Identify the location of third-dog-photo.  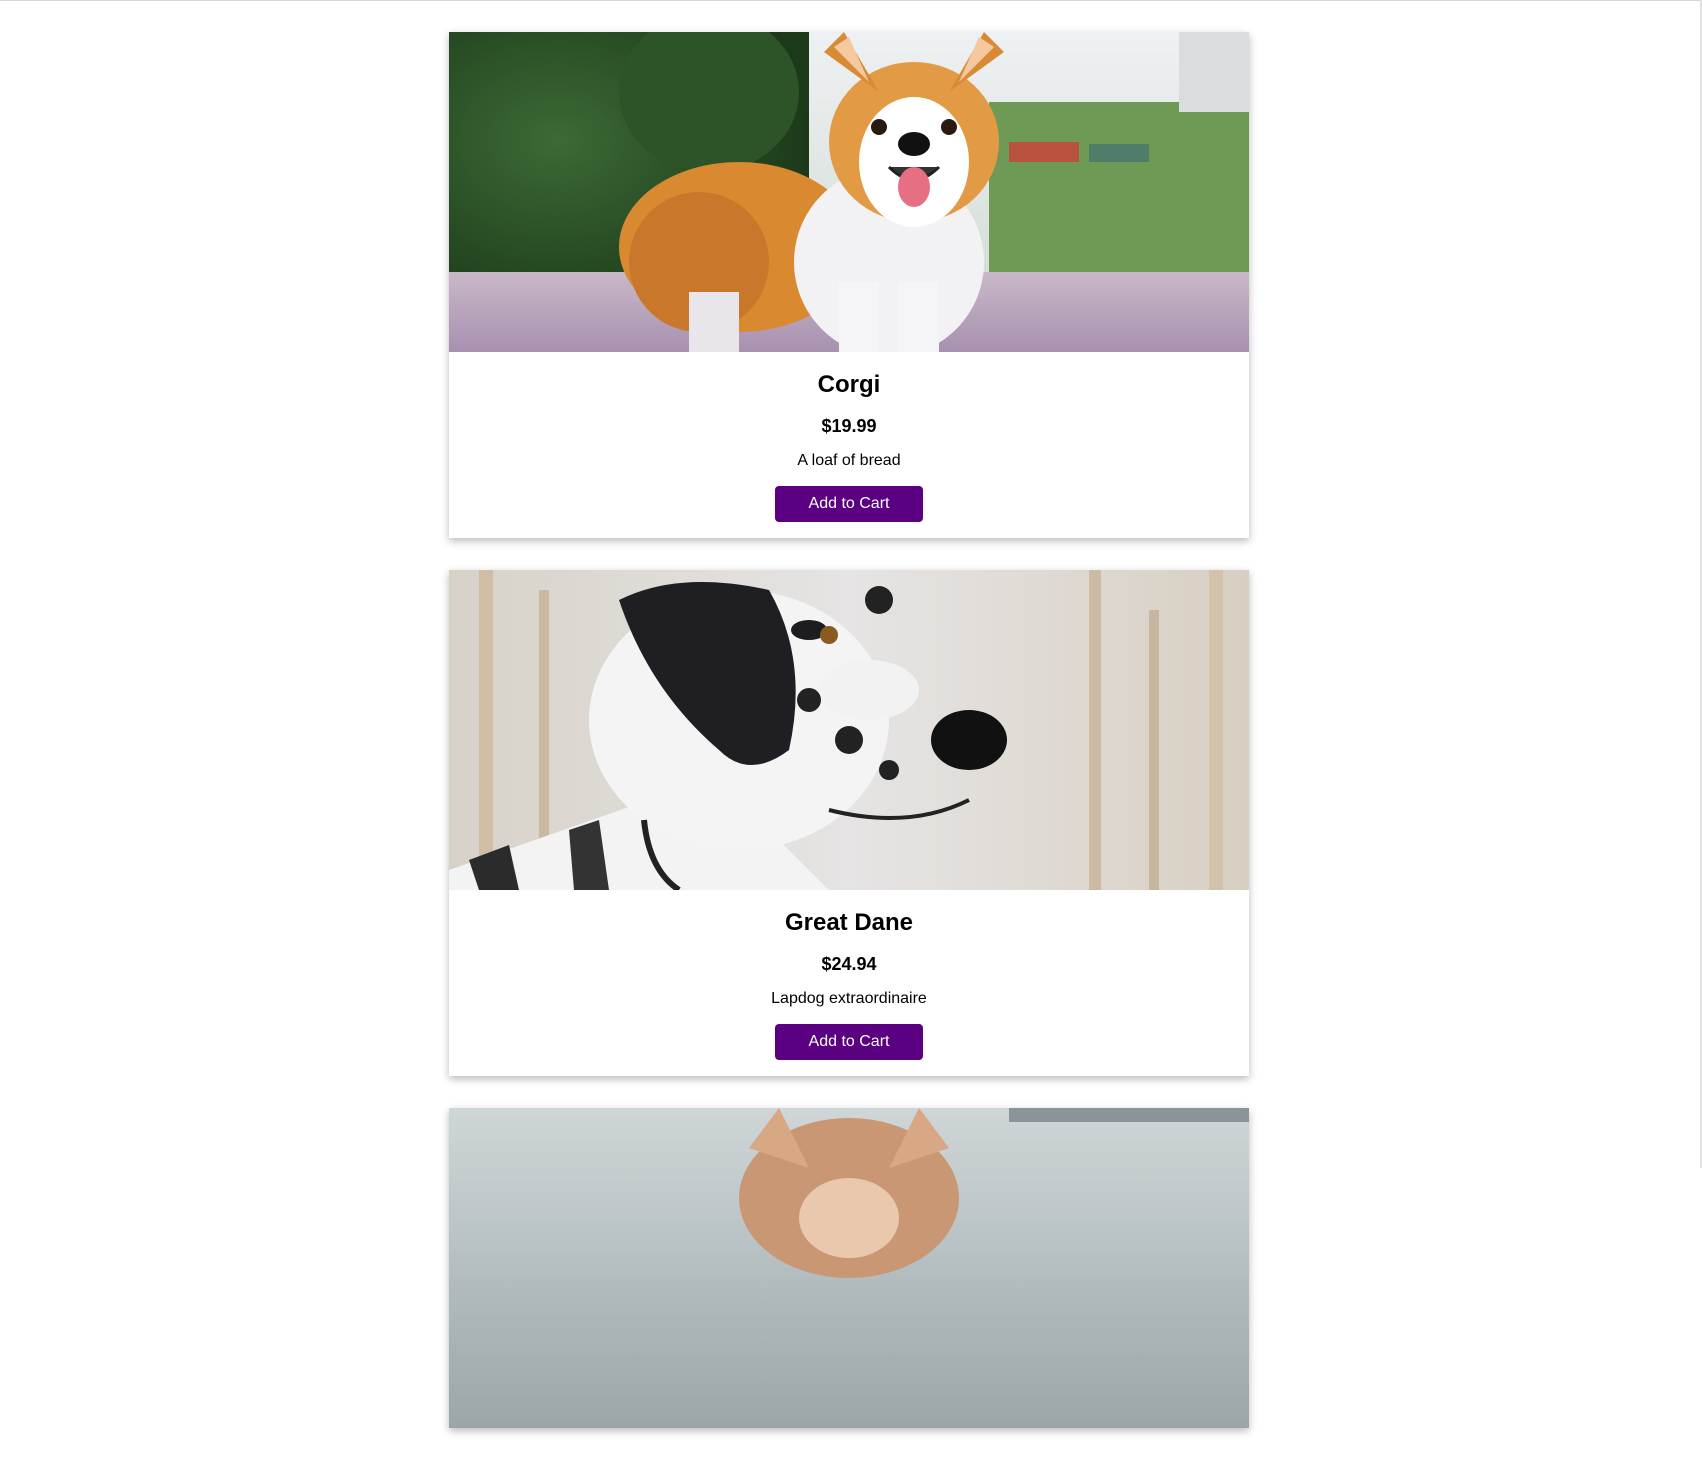
(849, 1268).